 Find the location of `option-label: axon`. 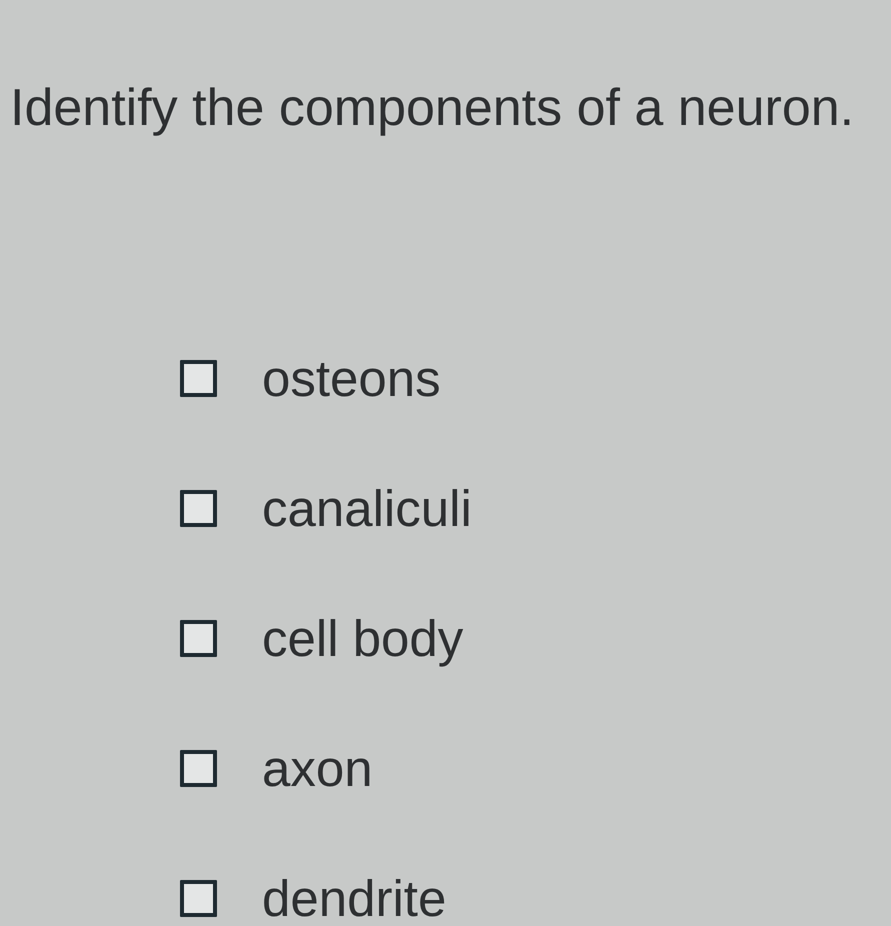

option-label: axon is located at coordinates (317, 768).